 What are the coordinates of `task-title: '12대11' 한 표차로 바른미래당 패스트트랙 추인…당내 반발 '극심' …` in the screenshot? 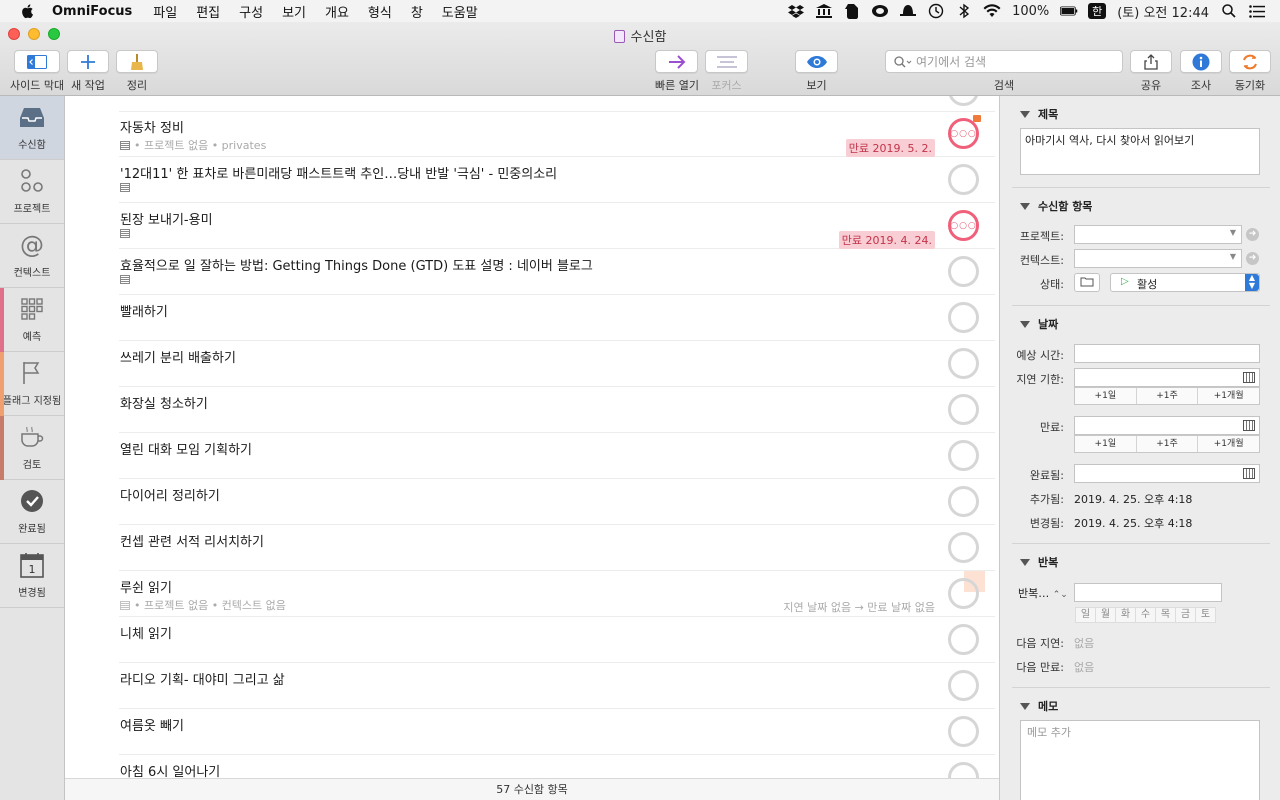 It's located at (338, 172).